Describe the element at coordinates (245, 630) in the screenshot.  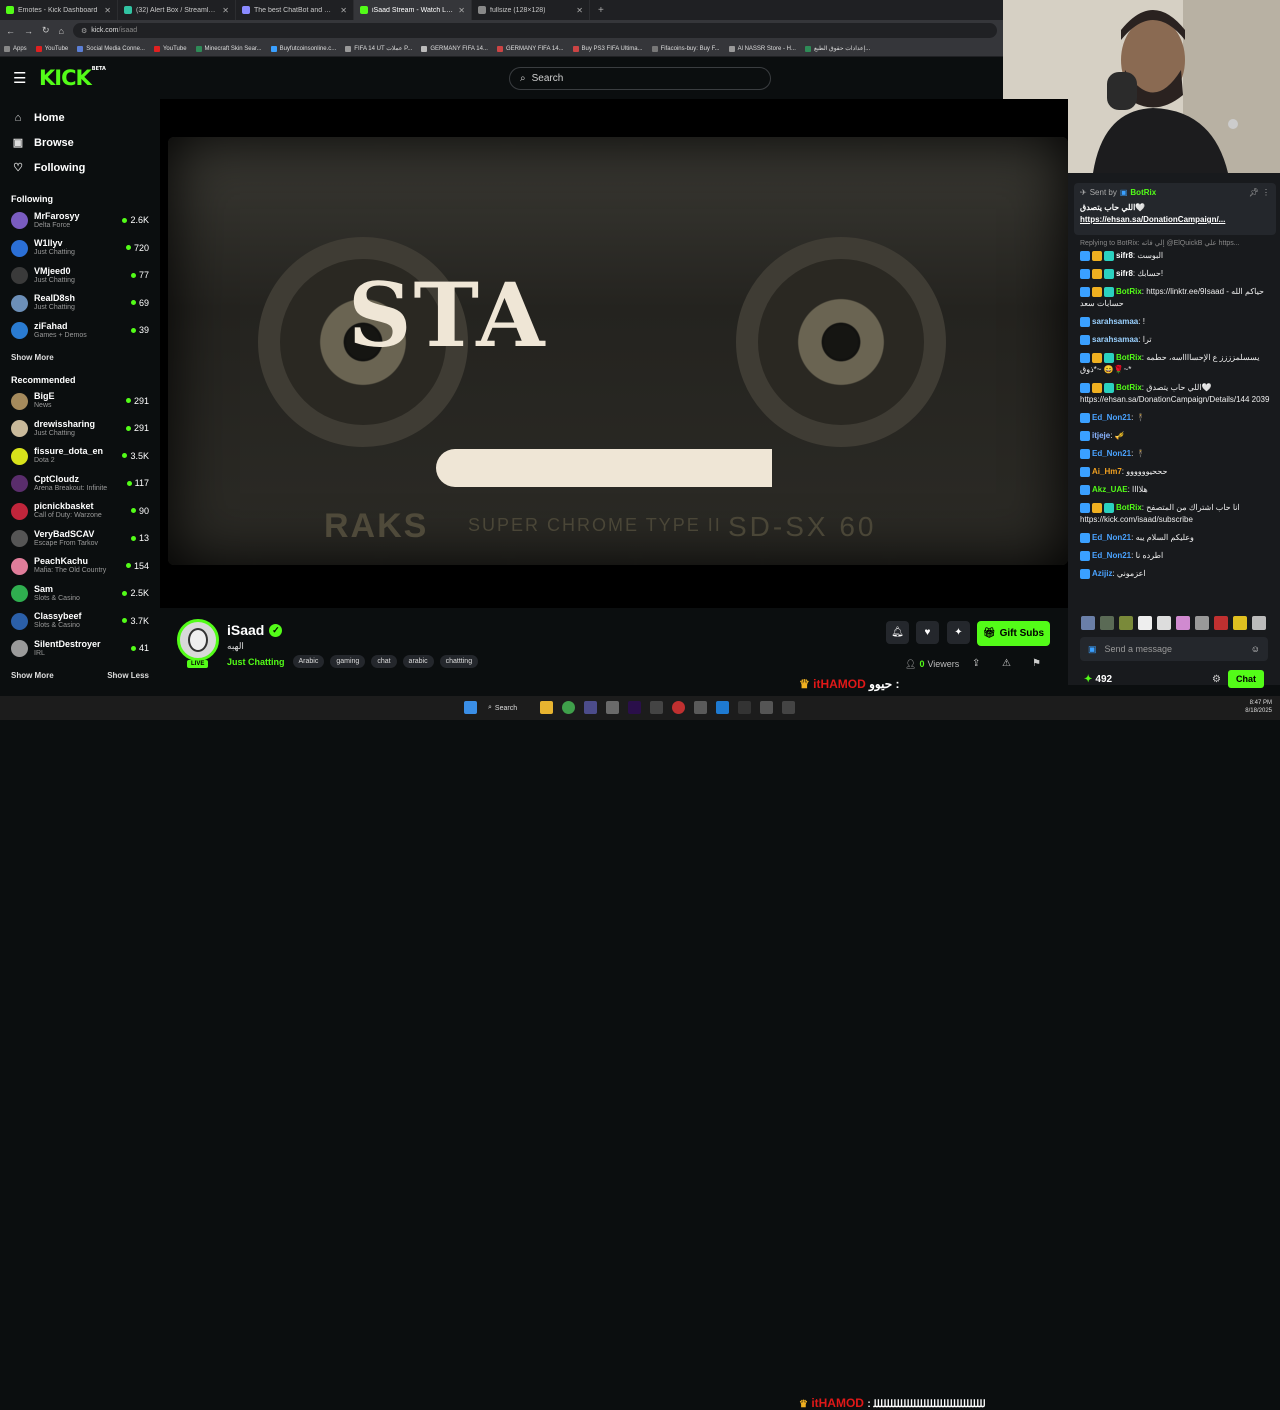
I see `streamer-name: iSaad` at that location.